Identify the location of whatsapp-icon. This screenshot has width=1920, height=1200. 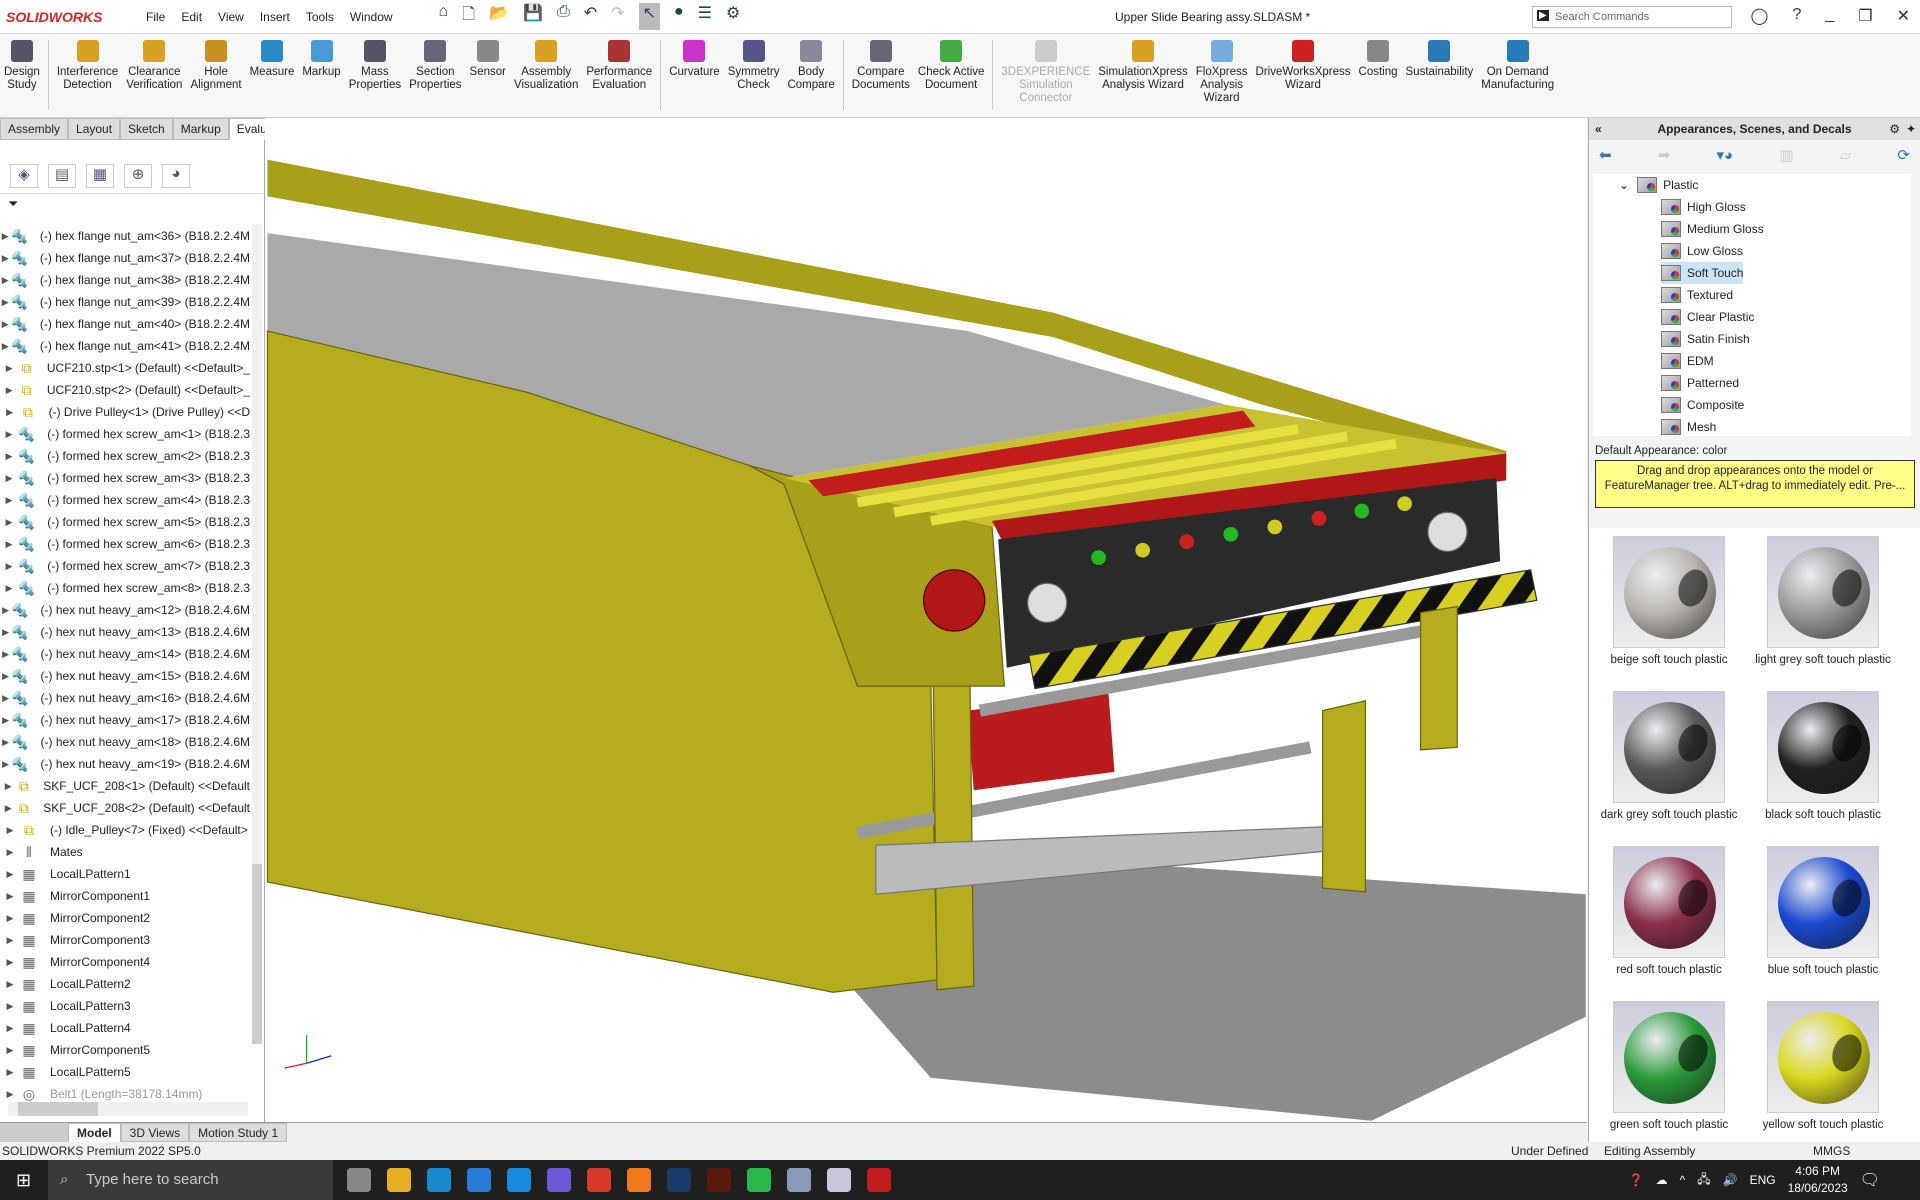
(759, 1180).